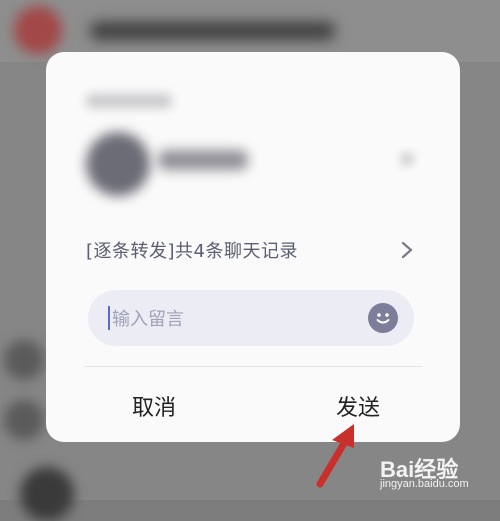  What do you see at coordinates (154, 406) in the screenshot?
I see `cancel-button: 取消` at bounding box center [154, 406].